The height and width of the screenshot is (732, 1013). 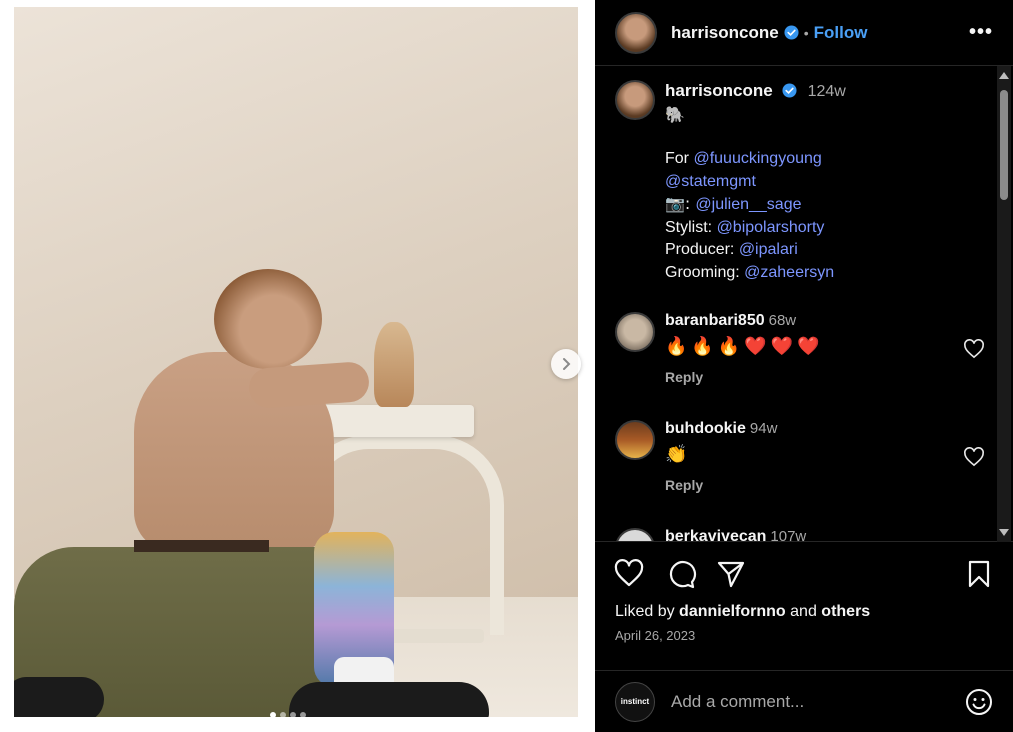 What do you see at coordinates (789, 272) in the screenshot?
I see `mention-link: @zaheersyn` at bounding box center [789, 272].